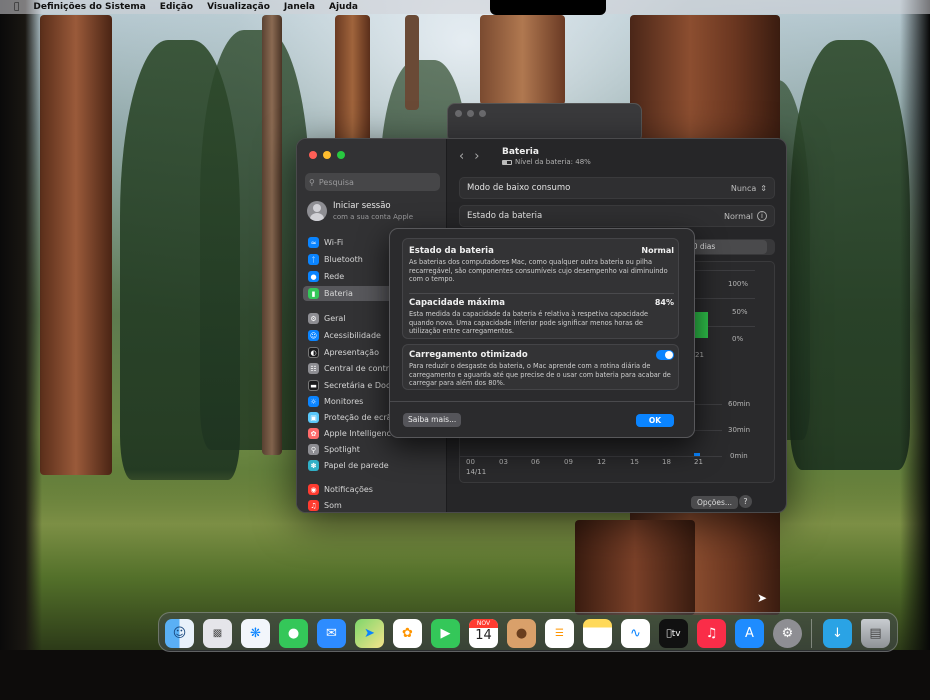  I want to click on screen-bezel, so click(465, 675).